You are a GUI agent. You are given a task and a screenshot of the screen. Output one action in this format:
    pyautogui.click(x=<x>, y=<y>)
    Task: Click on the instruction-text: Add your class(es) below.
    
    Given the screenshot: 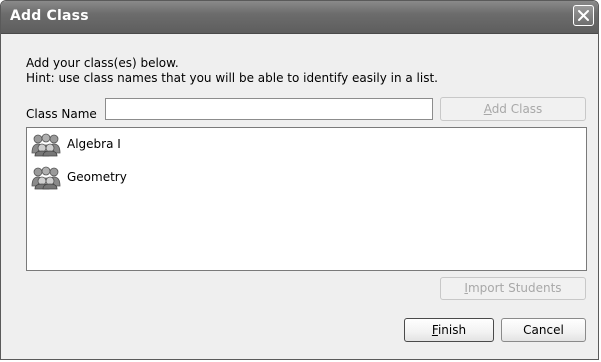 What is the action you would take?
    pyautogui.click(x=102, y=63)
    